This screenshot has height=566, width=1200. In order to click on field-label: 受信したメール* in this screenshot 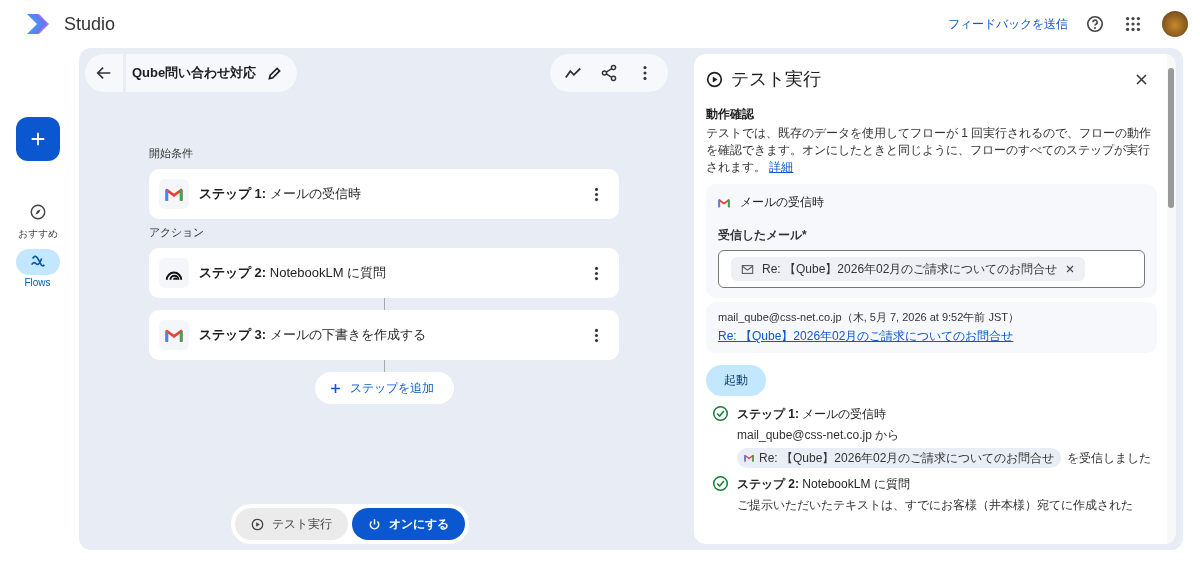, I will do `click(763, 235)`.